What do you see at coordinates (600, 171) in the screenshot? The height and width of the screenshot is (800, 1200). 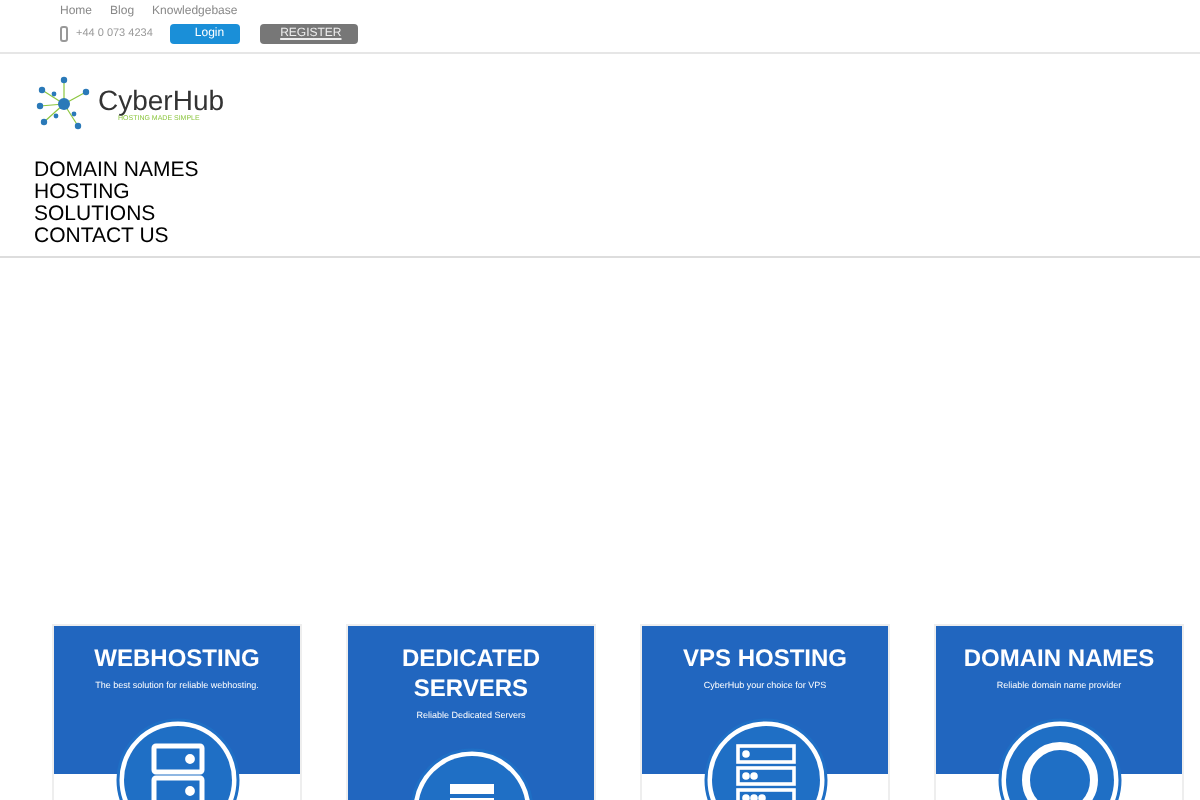 I see `nav-link: DOMAIN NAMES` at bounding box center [600, 171].